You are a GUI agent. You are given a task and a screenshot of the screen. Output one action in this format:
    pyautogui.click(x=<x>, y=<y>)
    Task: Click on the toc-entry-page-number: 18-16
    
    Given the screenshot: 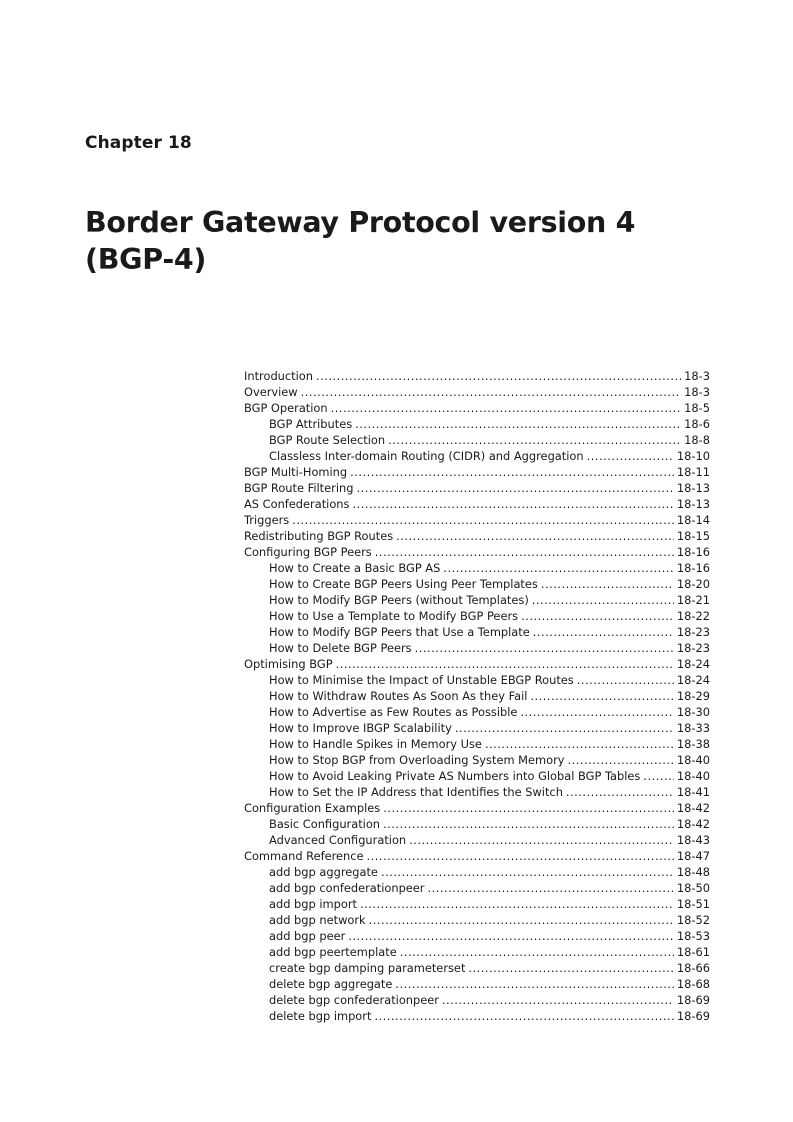 What is the action you would take?
    pyautogui.click(x=693, y=552)
    